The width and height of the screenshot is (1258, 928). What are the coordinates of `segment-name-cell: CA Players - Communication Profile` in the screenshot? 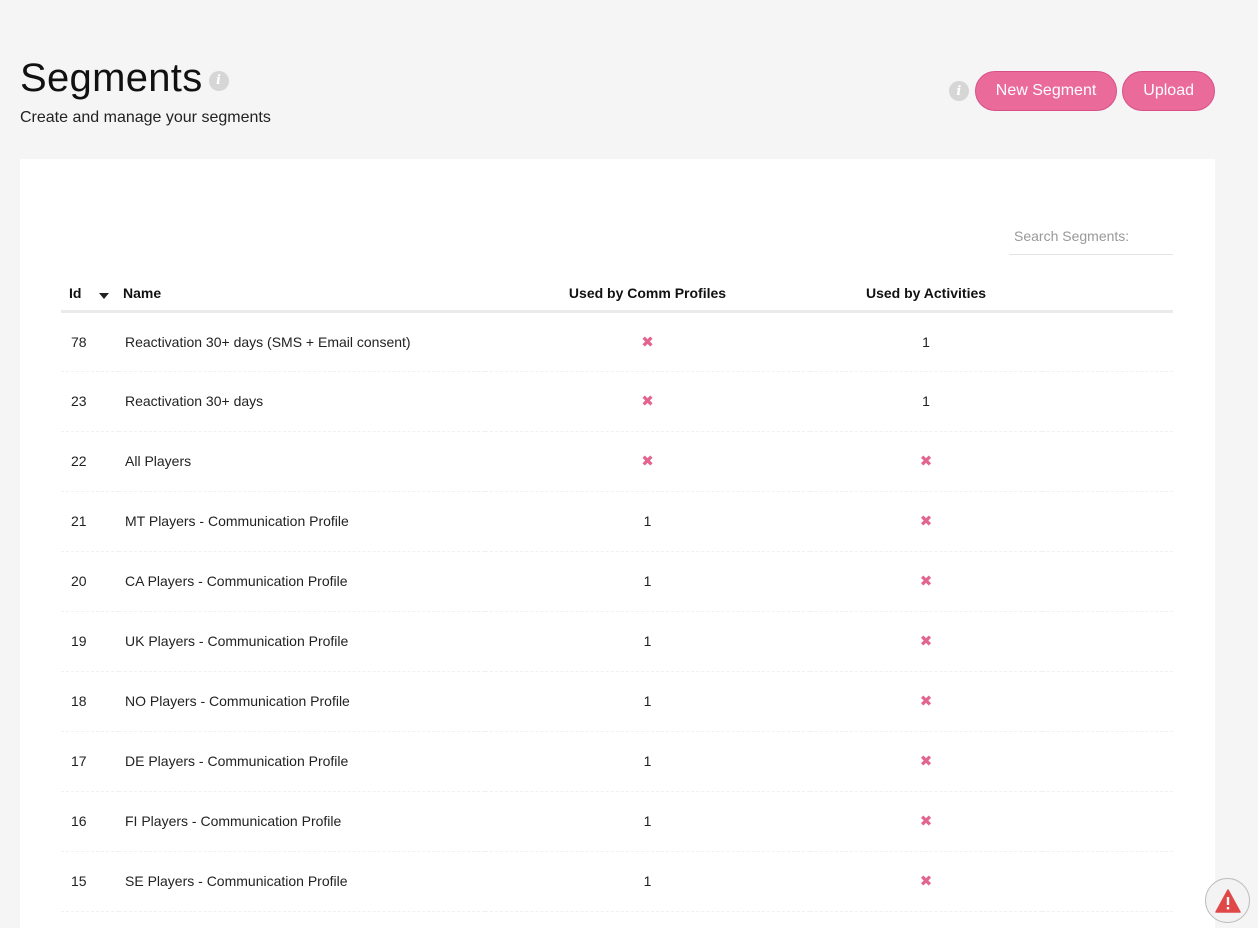 It's located at (302, 581).